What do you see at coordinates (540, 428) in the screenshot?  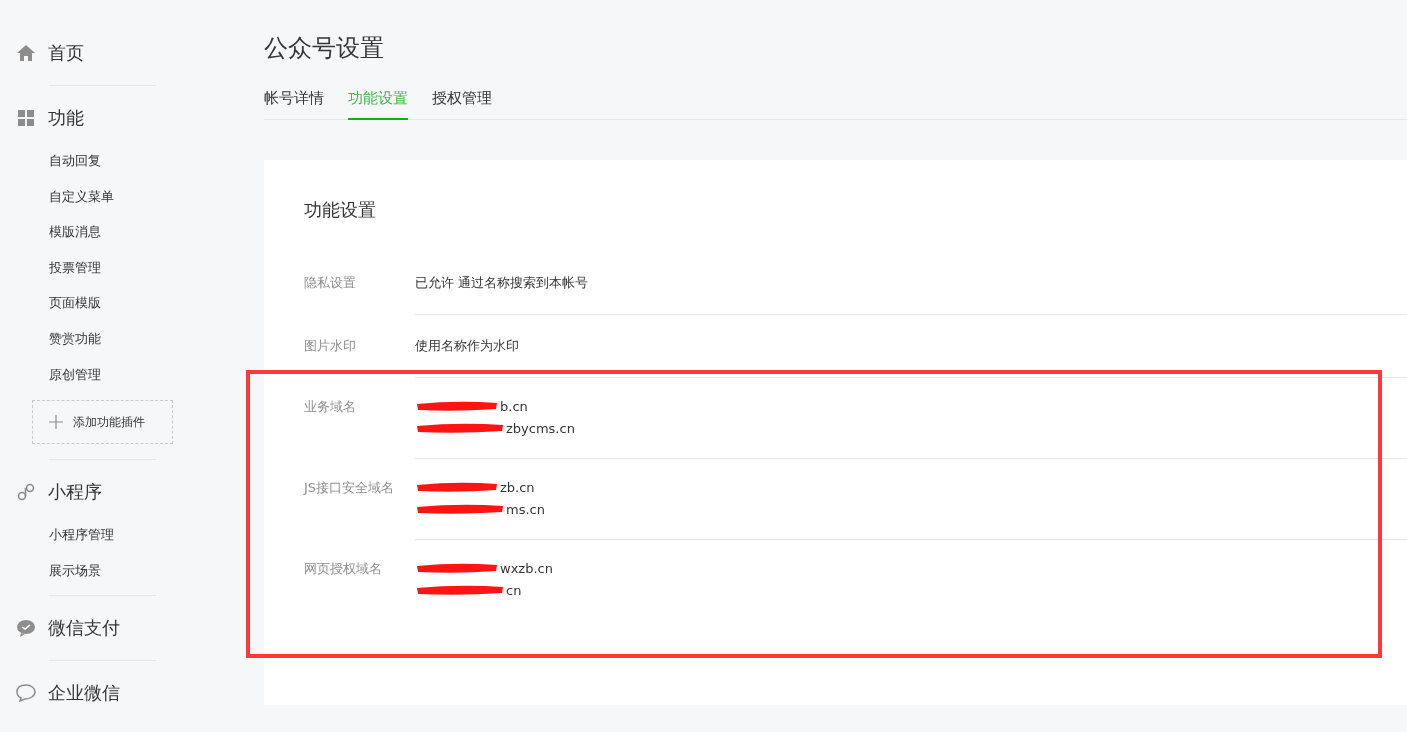 I see `setting-value: zbycms.cn` at bounding box center [540, 428].